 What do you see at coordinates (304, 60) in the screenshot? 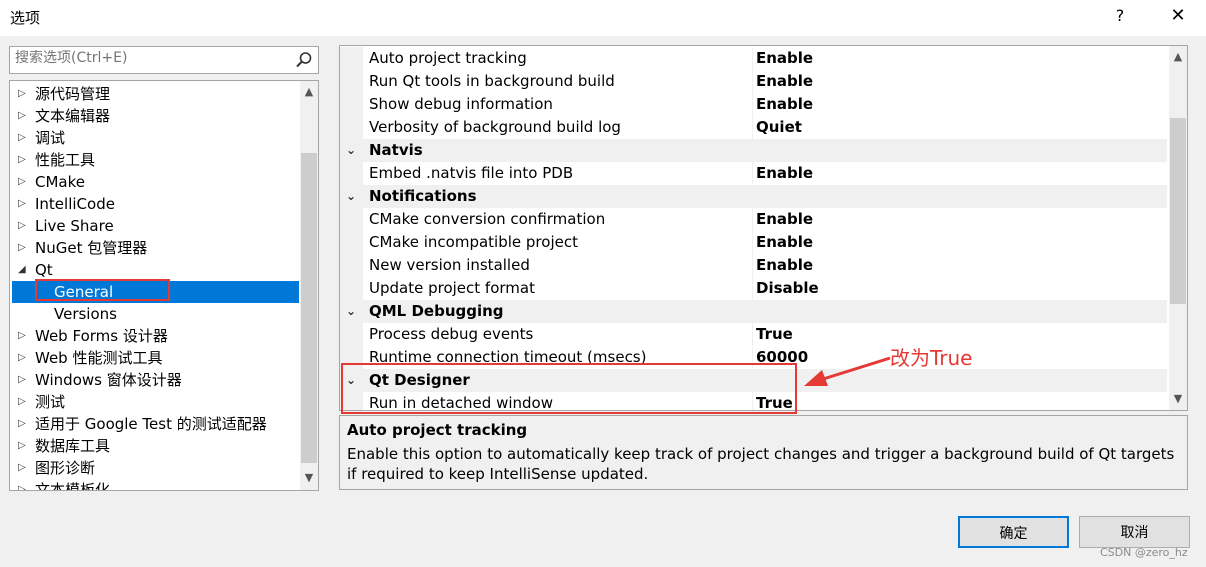
I see `search-icon` at bounding box center [304, 60].